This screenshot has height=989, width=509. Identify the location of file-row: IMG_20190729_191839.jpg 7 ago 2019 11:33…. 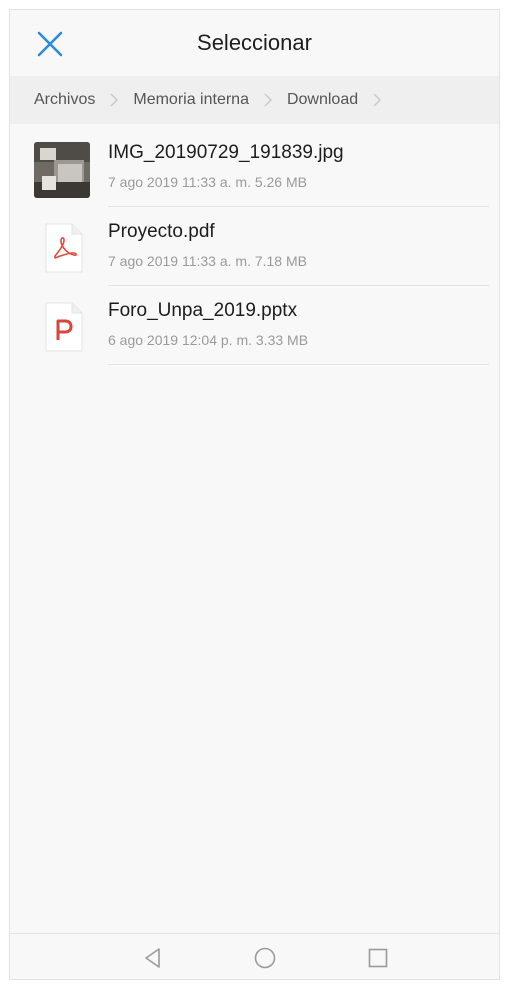
(254, 167).